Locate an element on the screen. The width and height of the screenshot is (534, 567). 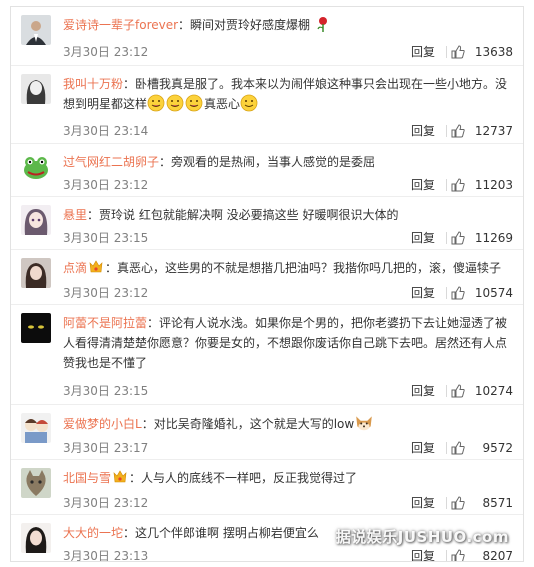
comment-text: ：这几个伴郎谁啊 摆明占柳岩便宜么 is located at coordinates (221, 533).